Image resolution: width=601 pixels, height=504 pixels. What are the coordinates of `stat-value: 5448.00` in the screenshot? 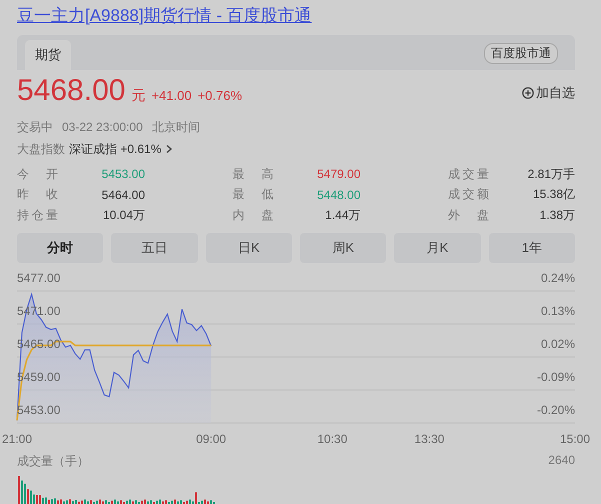 It's located at (338, 195).